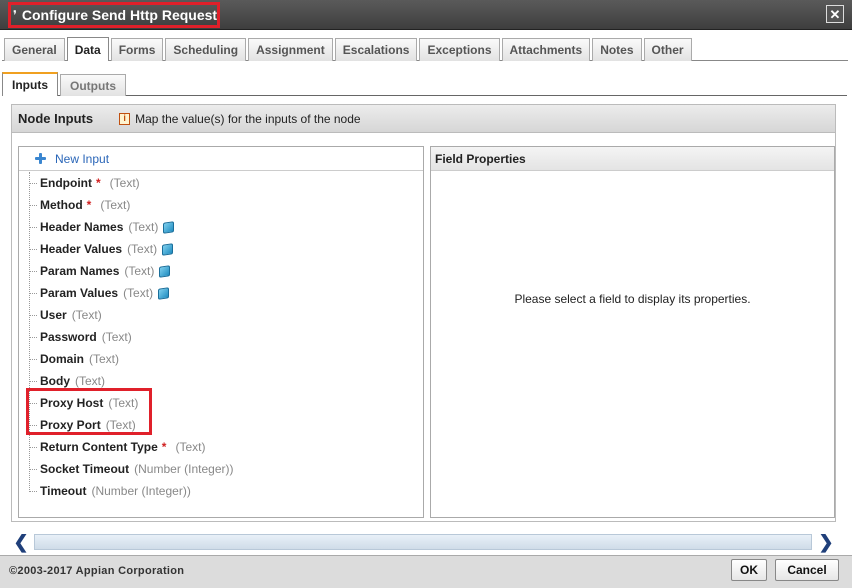 This screenshot has width=852, height=588. What do you see at coordinates (97, 571) in the screenshot?
I see `copyright: ©2003-2017 Appian Corporation` at bounding box center [97, 571].